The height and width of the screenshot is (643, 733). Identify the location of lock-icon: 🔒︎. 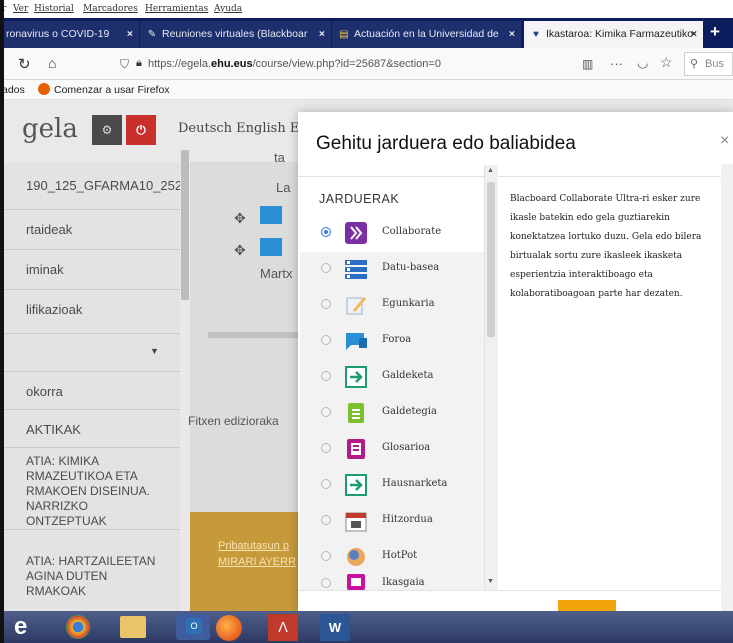
(139, 63).